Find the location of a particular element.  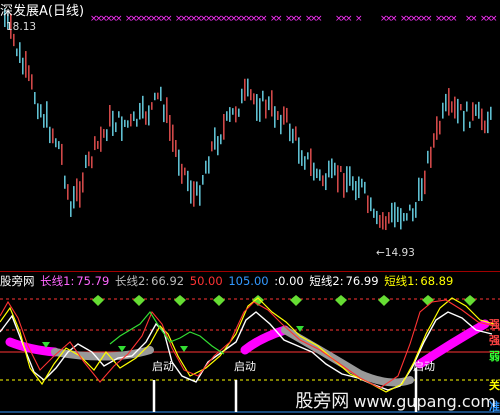

indicator-name: 股旁网 is located at coordinates (17, 281).